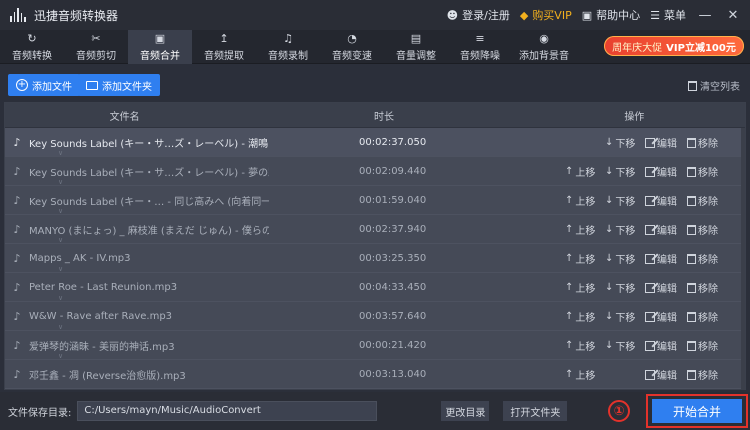 Image resolution: width=750 pixels, height=430 pixels. What do you see at coordinates (393, 229) in the screenshot?
I see `file-duration: 00:02:37.940` at bounding box center [393, 229].